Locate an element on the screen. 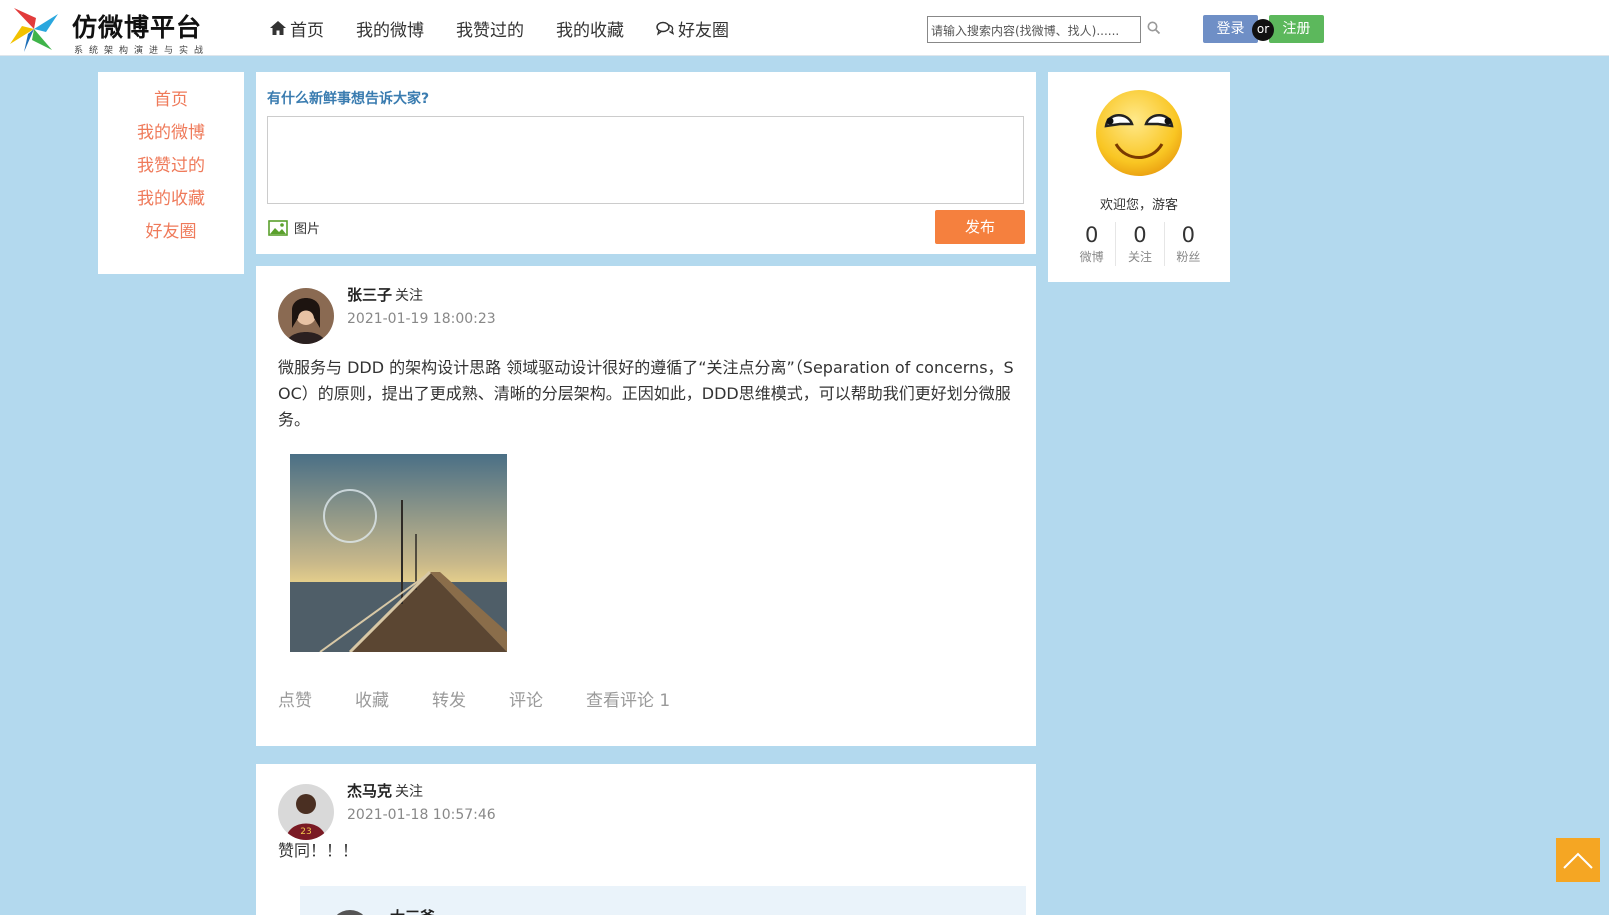  post-time: 2021-01-19 18:00:23 is located at coordinates (421, 319).